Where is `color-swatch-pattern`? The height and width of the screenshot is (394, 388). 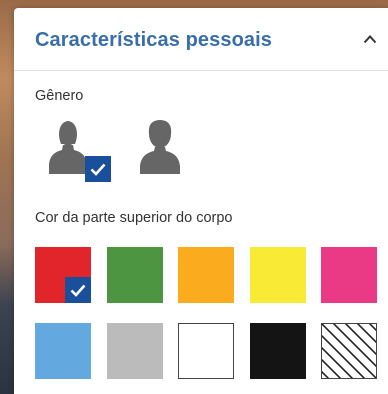 color-swatch-pattern is located at coordinates (349, 351).